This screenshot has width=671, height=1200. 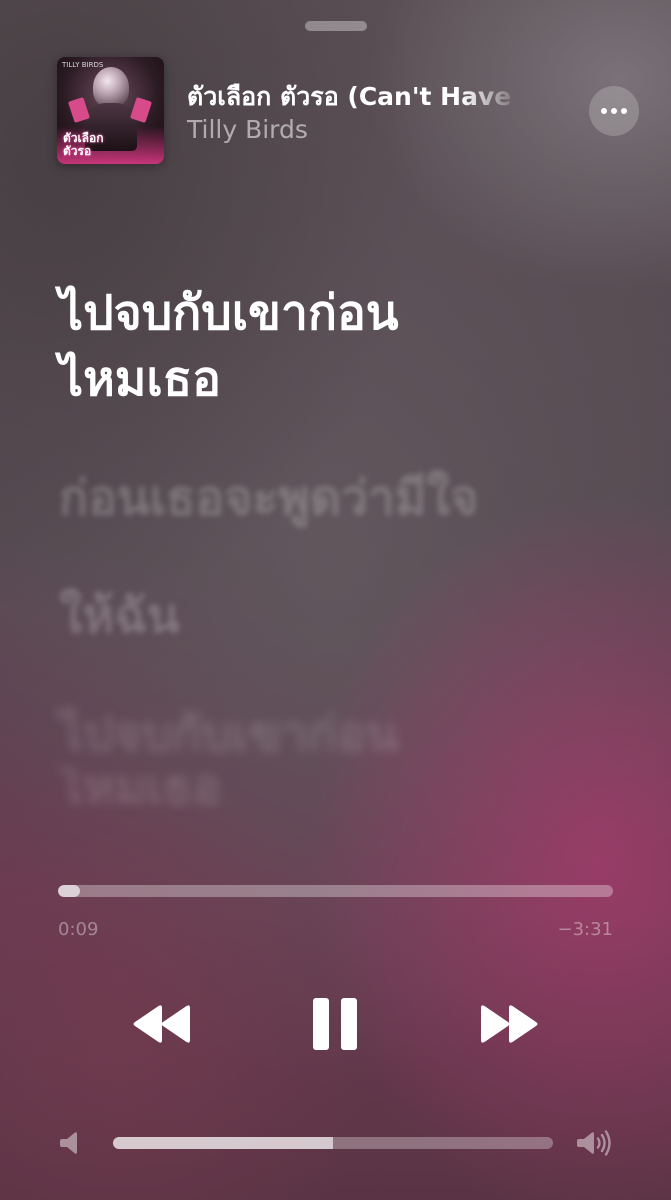 I want to click on rewind-icon, so click(x=161, y=1024).